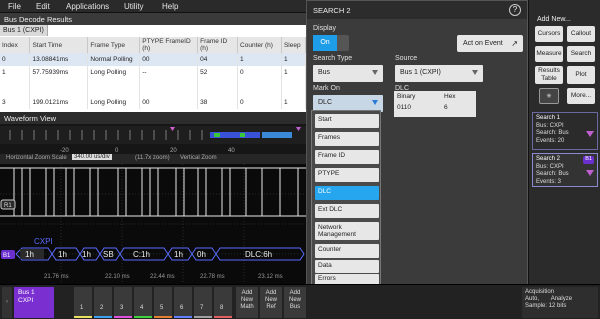 The image size is (600, 319). What do you see at coordinates (259, 45) in the screenshot?
I see `column-header: Counter (h)` at bounding box center [259, 45].